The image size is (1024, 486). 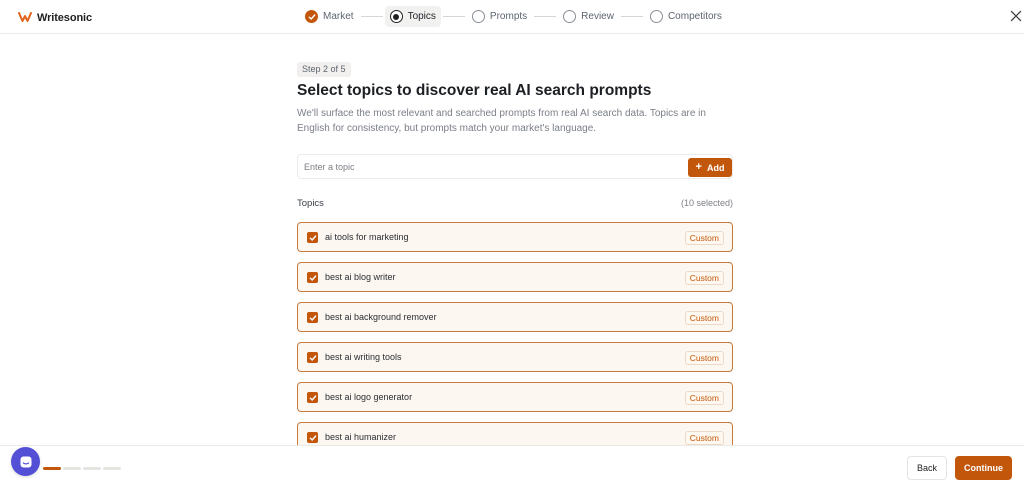 I want to click on plus-icon: +, so click(x=698, y=167).